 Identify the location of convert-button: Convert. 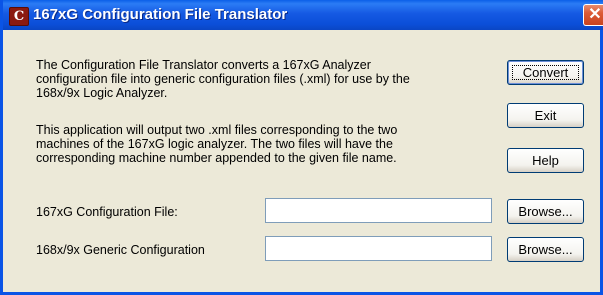
(545, 72).